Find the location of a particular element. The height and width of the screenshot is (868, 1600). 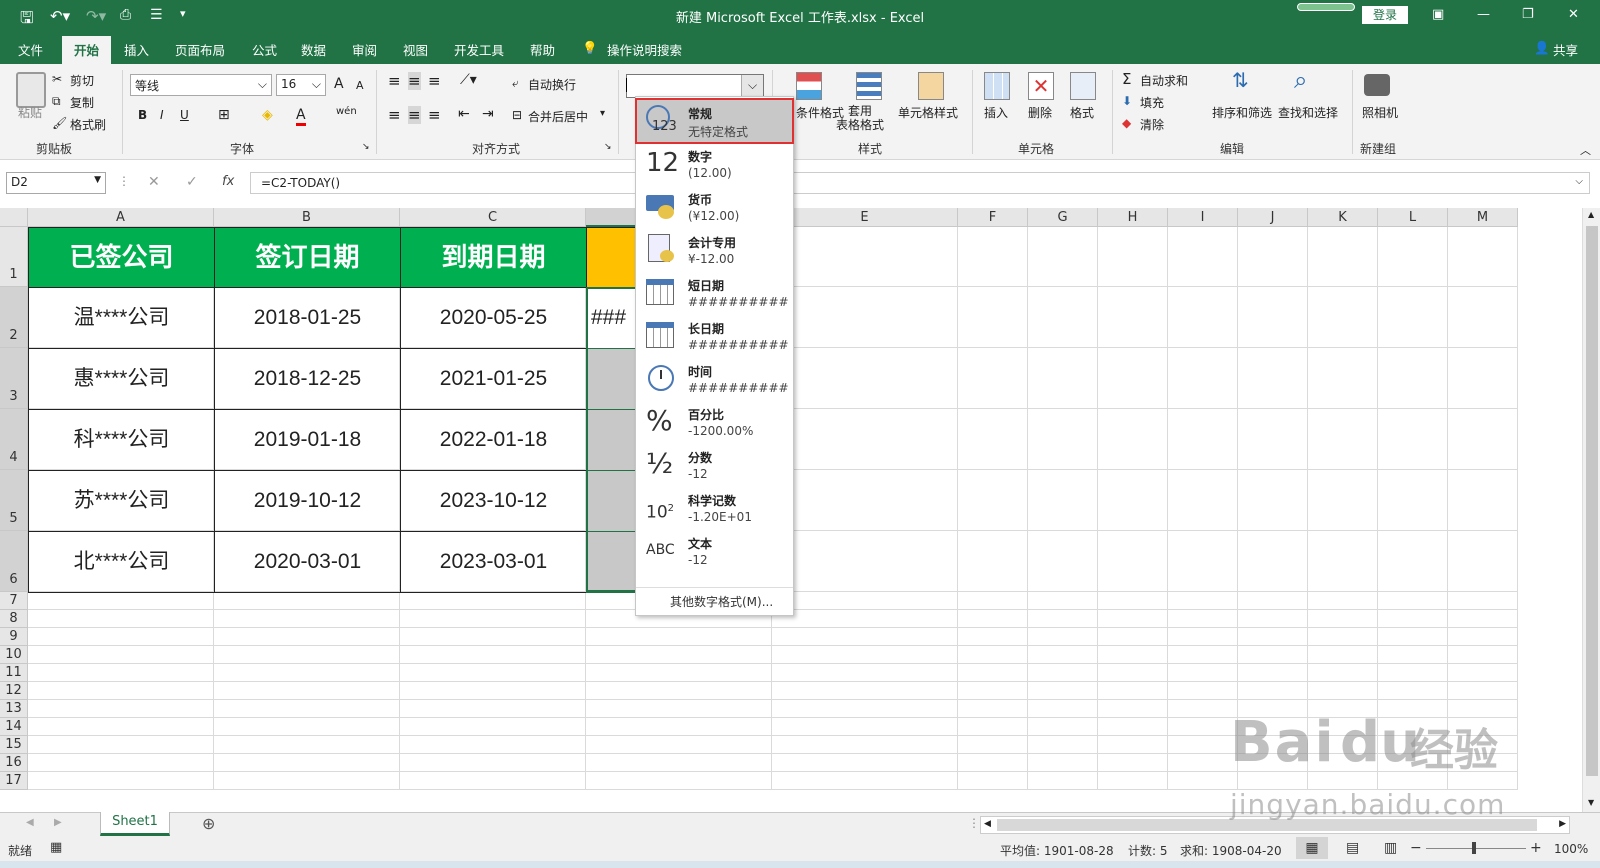

delete-cells-button: 删除 is located at coordinates (1040, 112).